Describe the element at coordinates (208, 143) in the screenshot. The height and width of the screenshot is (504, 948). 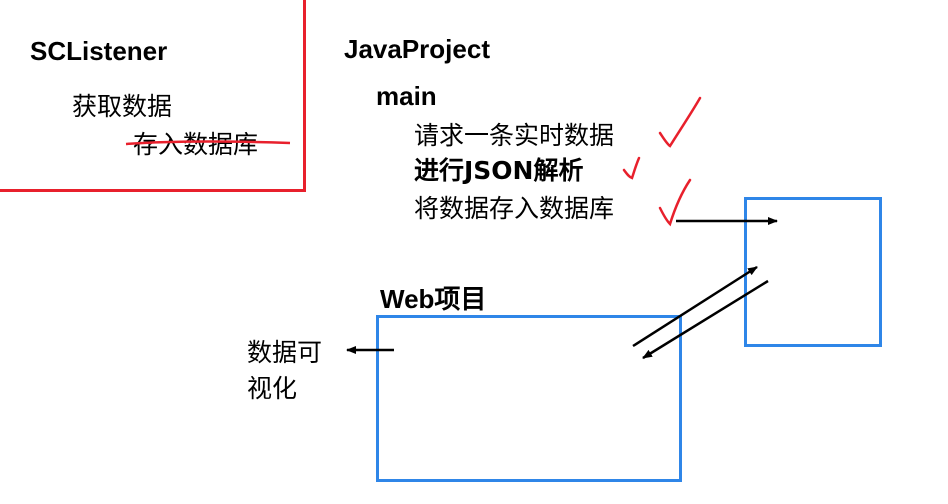
I see `strikethrough-line` at that location.